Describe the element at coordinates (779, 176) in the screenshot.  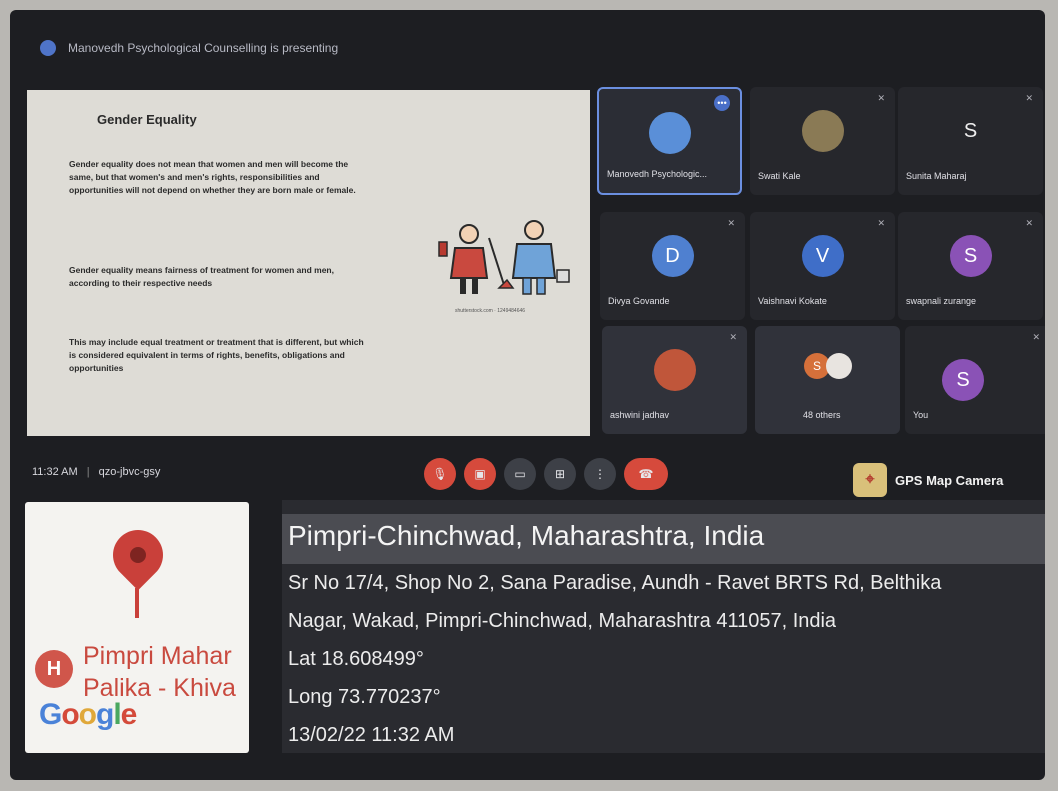
I see `participant-name: Swati Kale` at that location.